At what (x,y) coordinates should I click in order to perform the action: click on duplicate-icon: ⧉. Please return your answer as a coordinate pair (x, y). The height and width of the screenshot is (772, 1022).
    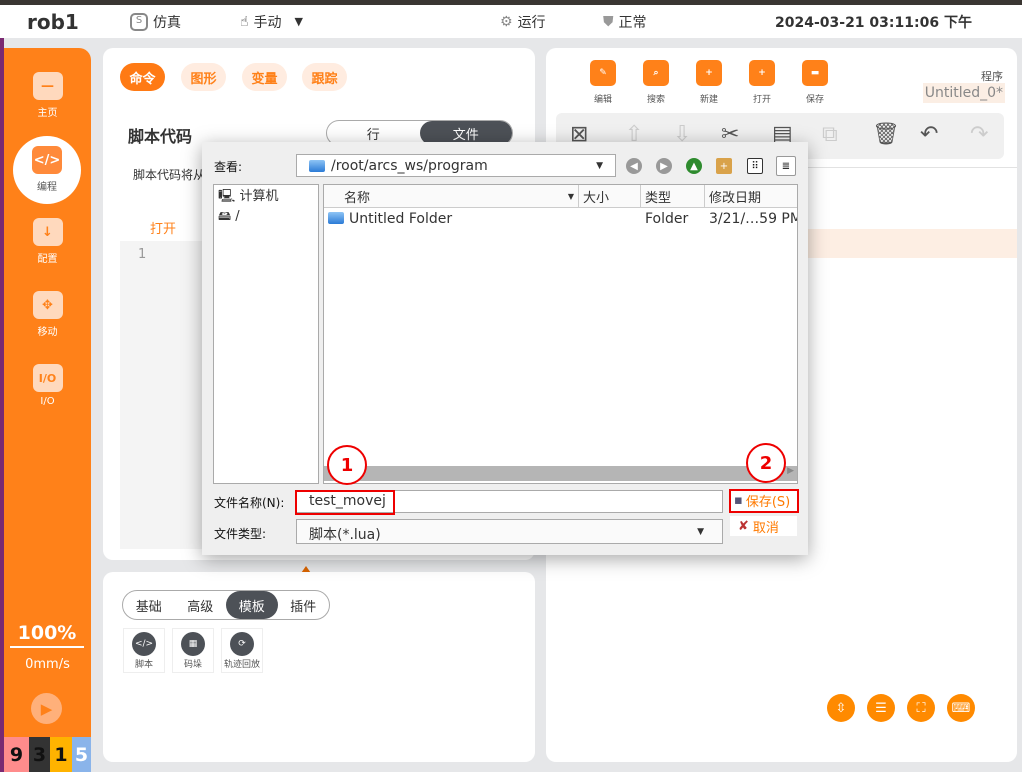
    Looking at the image, I should click on (830, 134).